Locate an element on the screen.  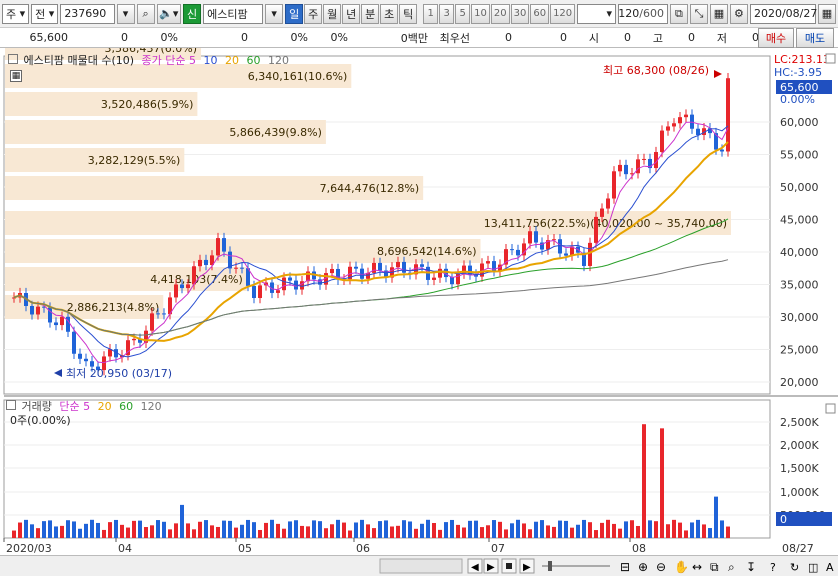
scroll-bar: ◀ ▶ ▶ ⊟ ⊕ ⊖ ✋ ↔ ⧉ ⌕ ↧ ? ↻ ◫ A is located at coordinates (419, 565).